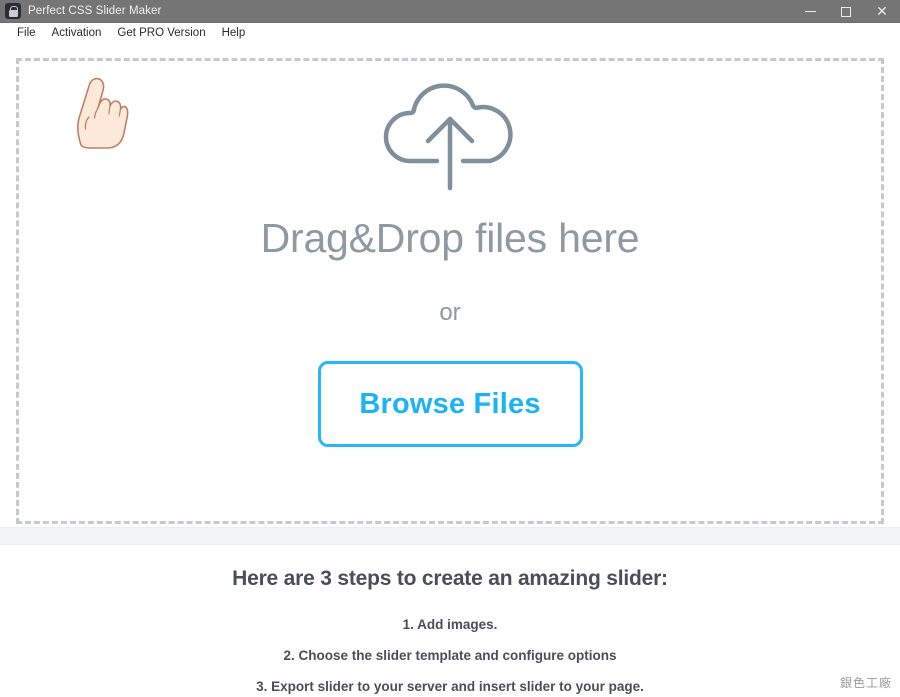  I want to click on menu-item-file: File, so click(26, 33).